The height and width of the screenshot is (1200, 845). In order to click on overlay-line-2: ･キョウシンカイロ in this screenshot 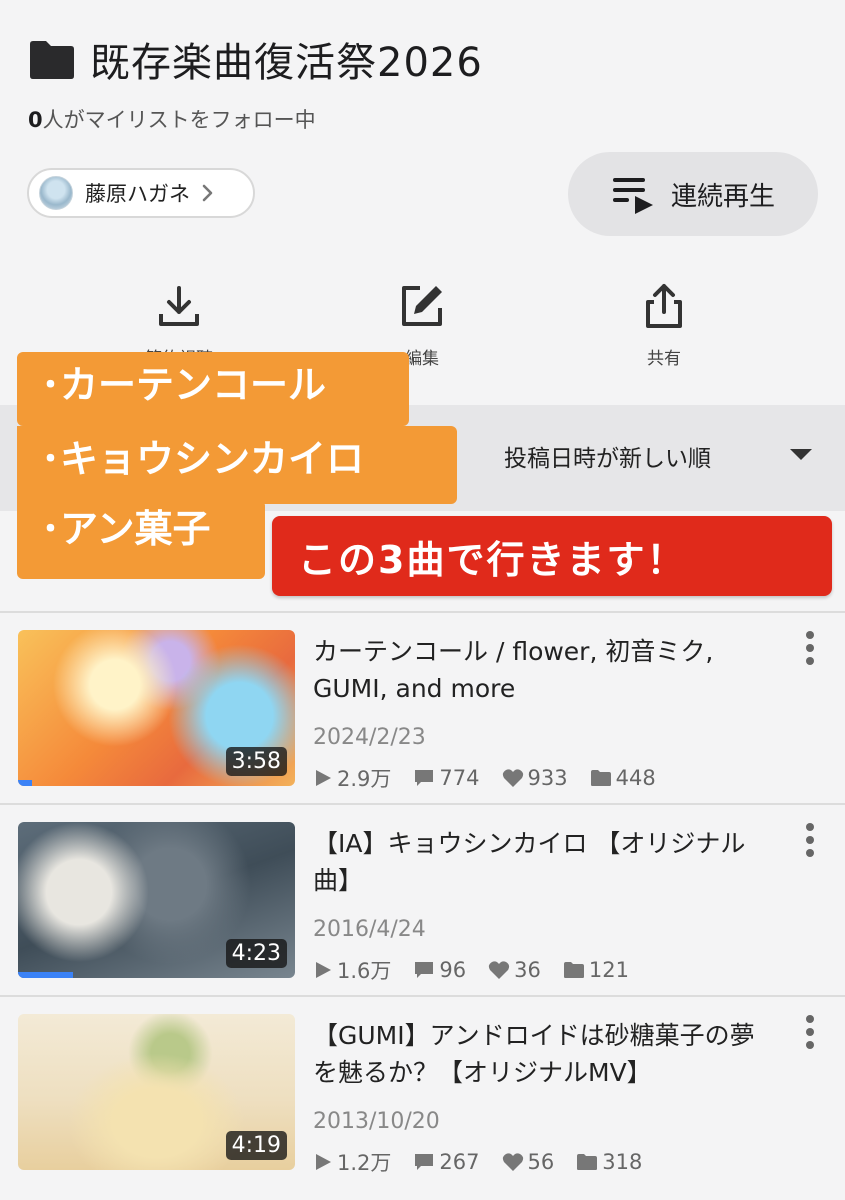, I will do `click(237, 465)`.